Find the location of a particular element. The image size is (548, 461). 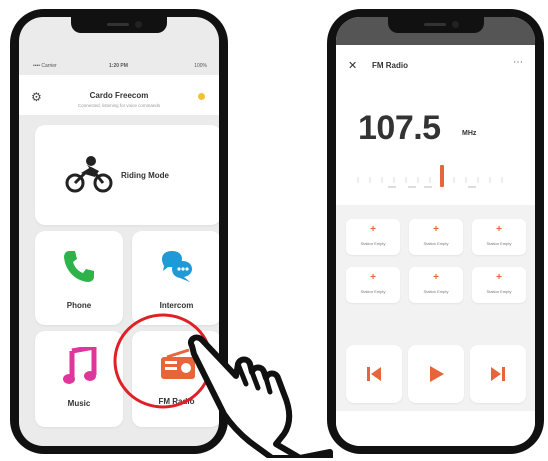

phone-icon is located at coordinates (79, 266).